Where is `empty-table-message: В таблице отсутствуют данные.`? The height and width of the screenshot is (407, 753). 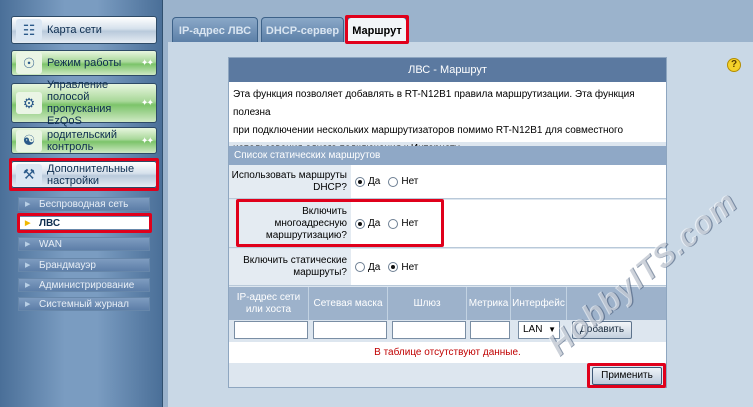
empty-table-message: В таблице отсутствуют данные. is located at coordinates (447, 352).